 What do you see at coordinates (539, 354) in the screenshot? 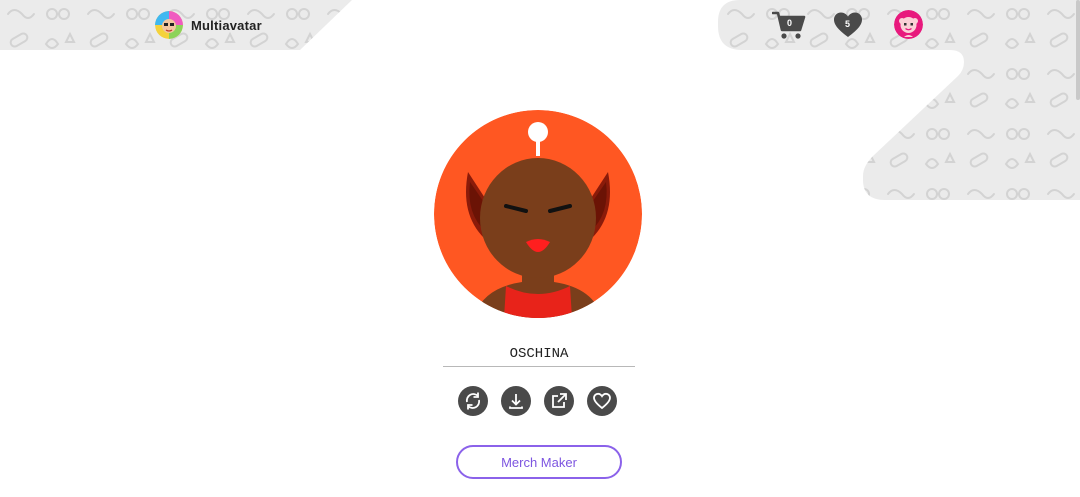
I see `avatar-name-input` at bounding box center [539, 354].